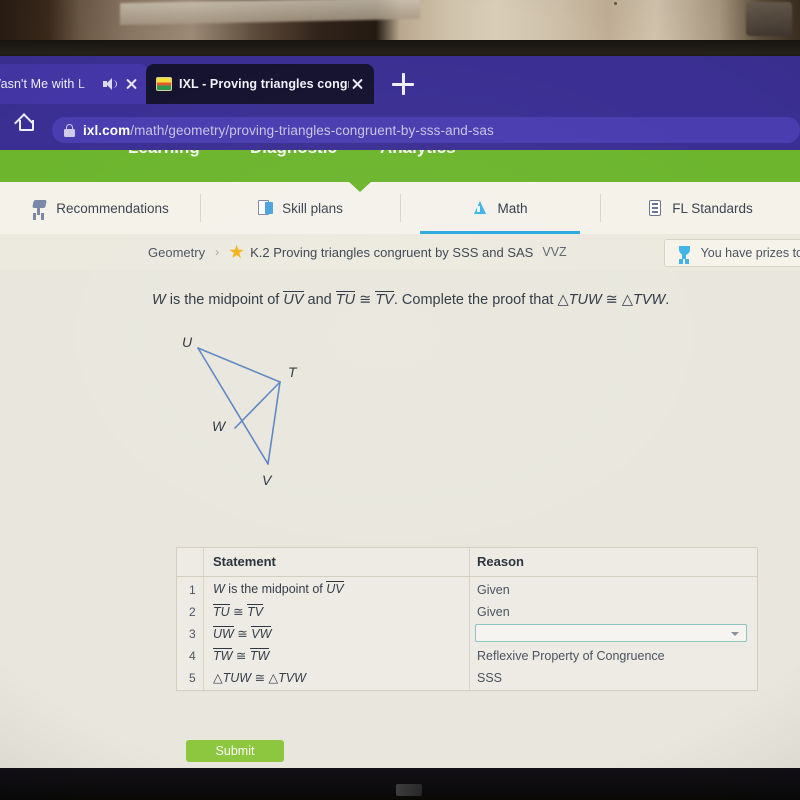 Image resolution: width=800 pixels, height=800 pixels. What do you see at coordinates (611, 633) in the screenshot?
I see `reason-dropdown` at bounding box center [611, 633].